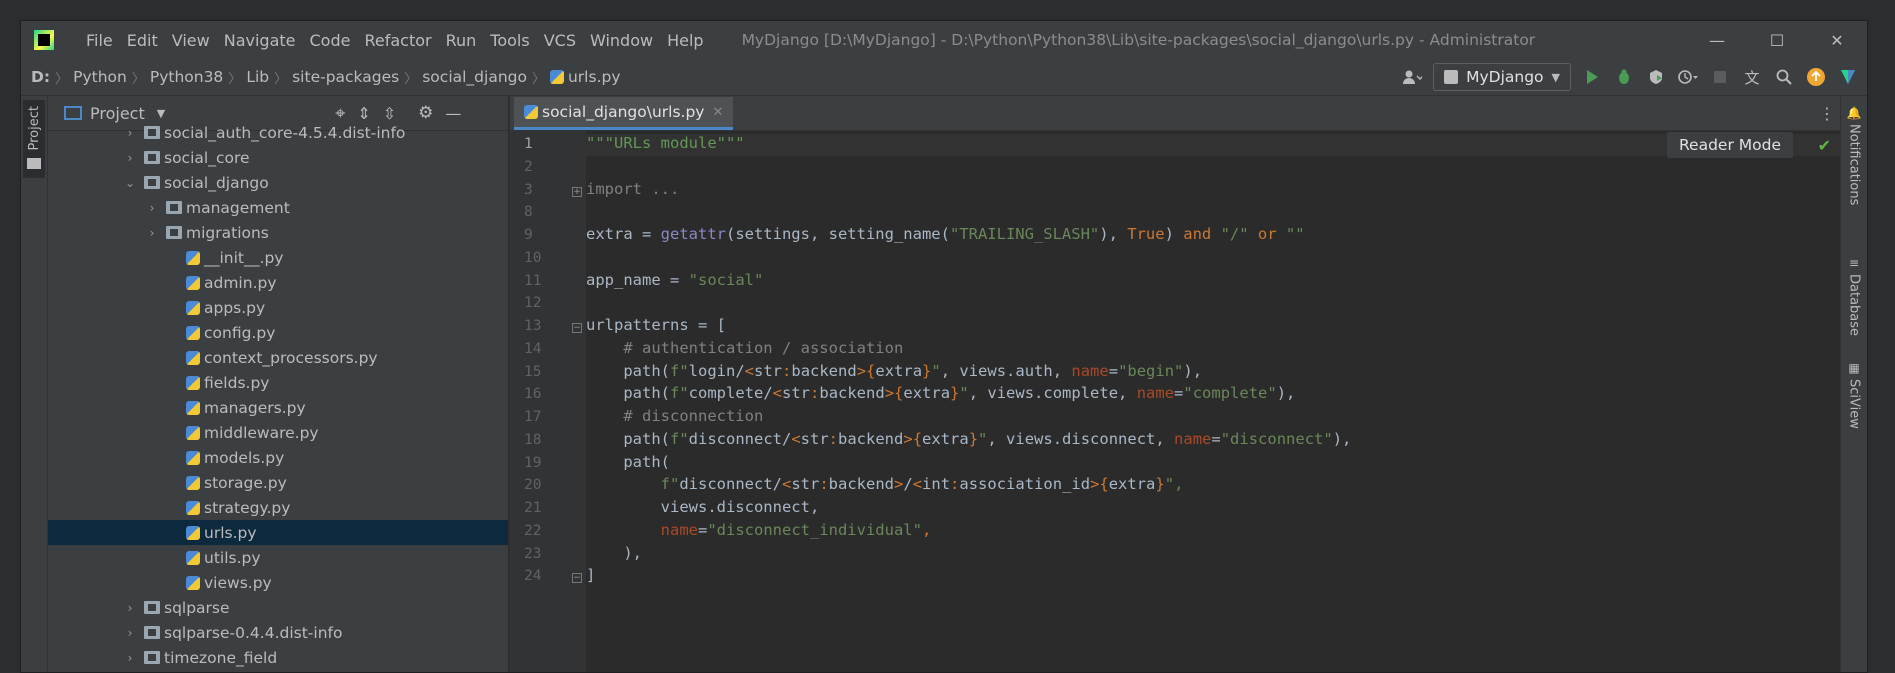  I want to click on menu-navigate: Navigate, so click(260, 40).